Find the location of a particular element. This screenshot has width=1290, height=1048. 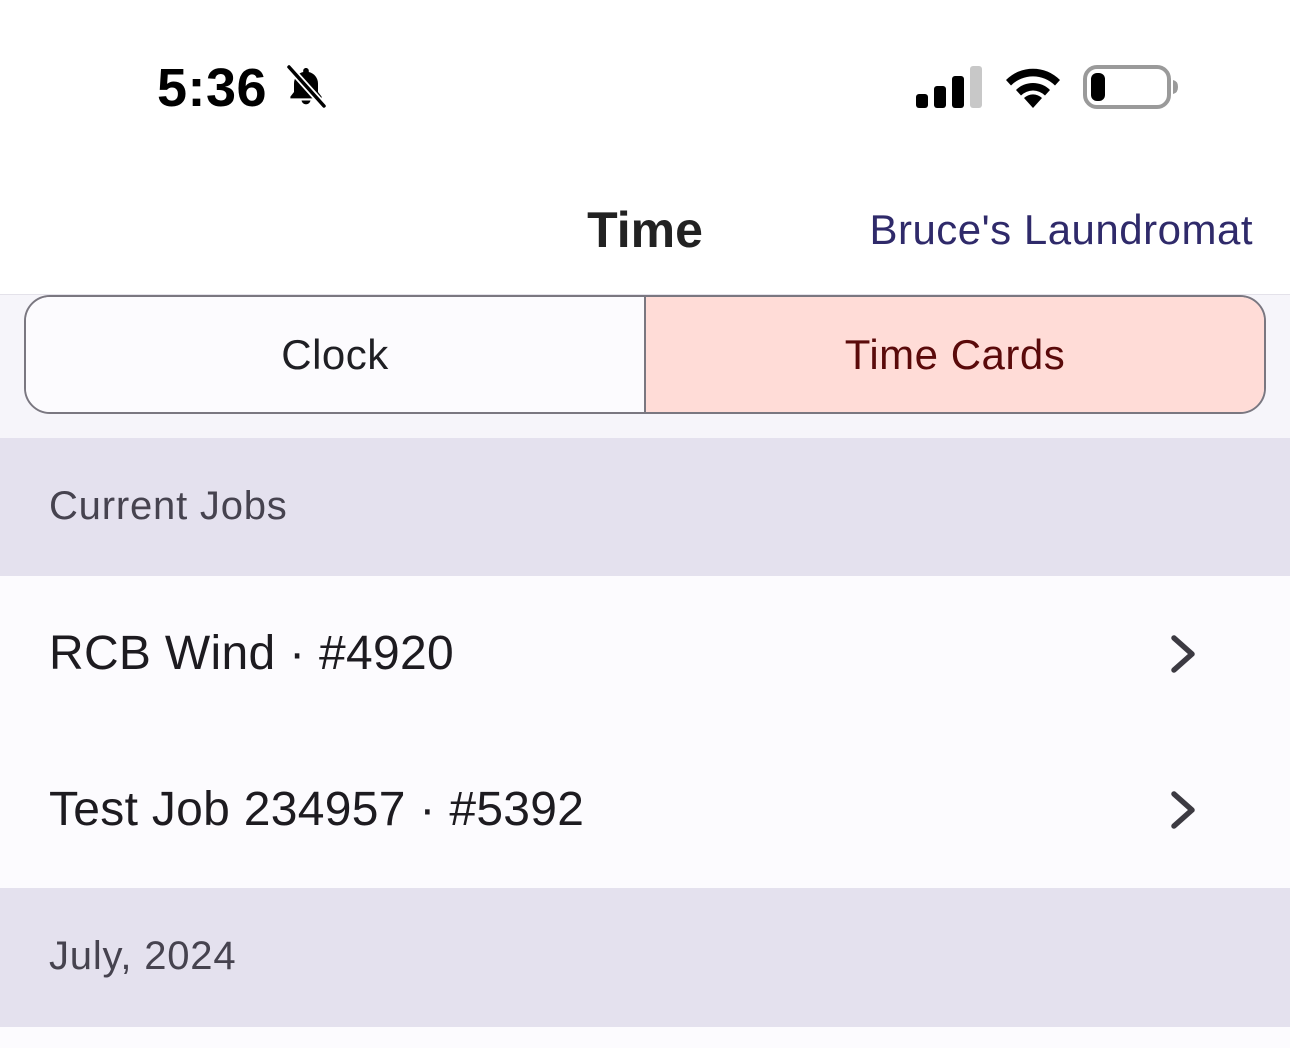

job-row: Test Job 234957 · #5392 is located at coordinates (645, 810).